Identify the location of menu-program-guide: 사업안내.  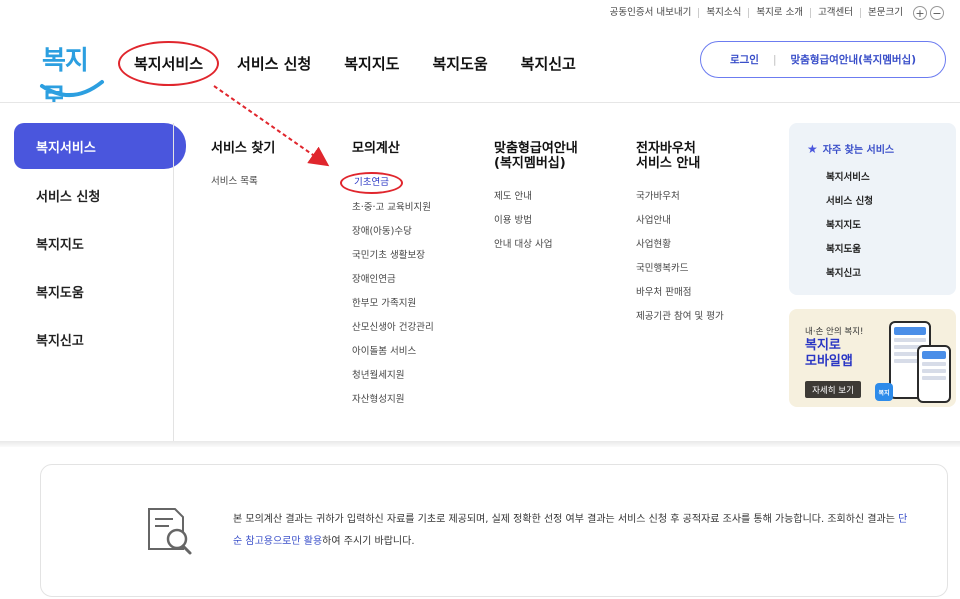
(680, 221).